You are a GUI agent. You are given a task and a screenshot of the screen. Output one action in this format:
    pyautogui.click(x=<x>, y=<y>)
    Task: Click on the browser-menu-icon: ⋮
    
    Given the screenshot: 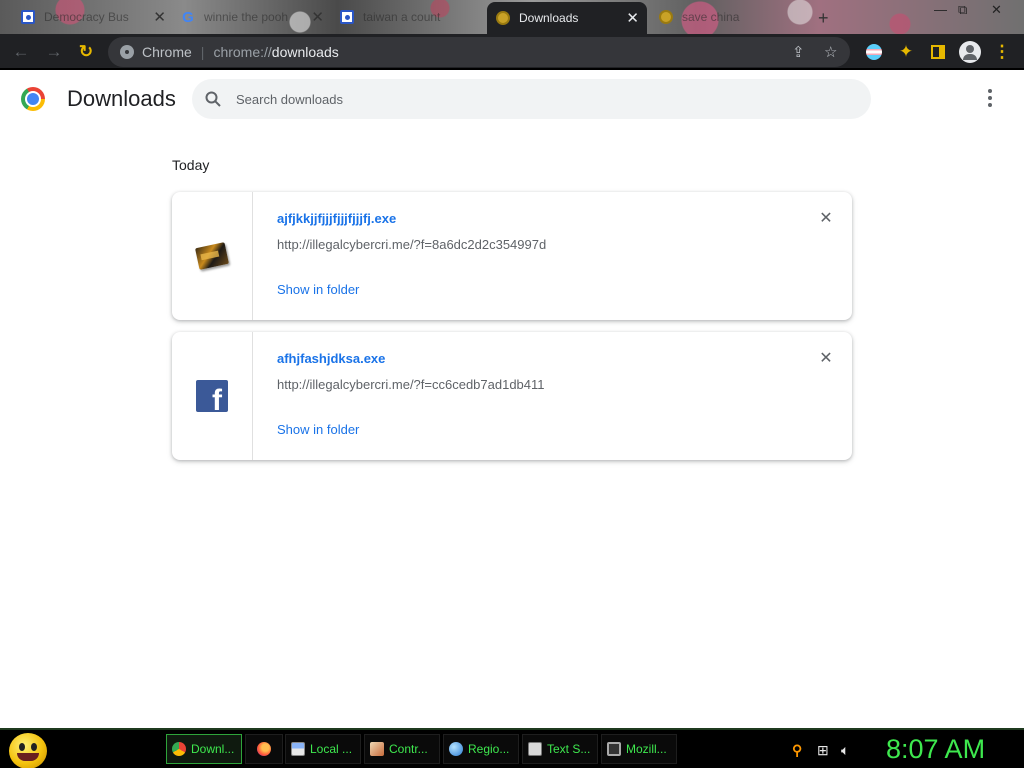 What is the action you would take?
    pyautogui.click(x=1002, y=52)
    